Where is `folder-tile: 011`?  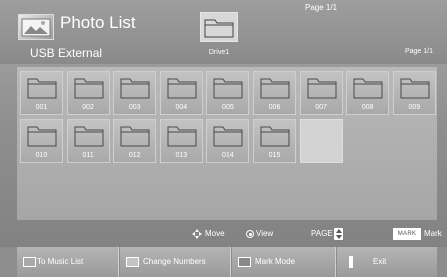
folder-tile: 011 is located at coordinates (88, 141).